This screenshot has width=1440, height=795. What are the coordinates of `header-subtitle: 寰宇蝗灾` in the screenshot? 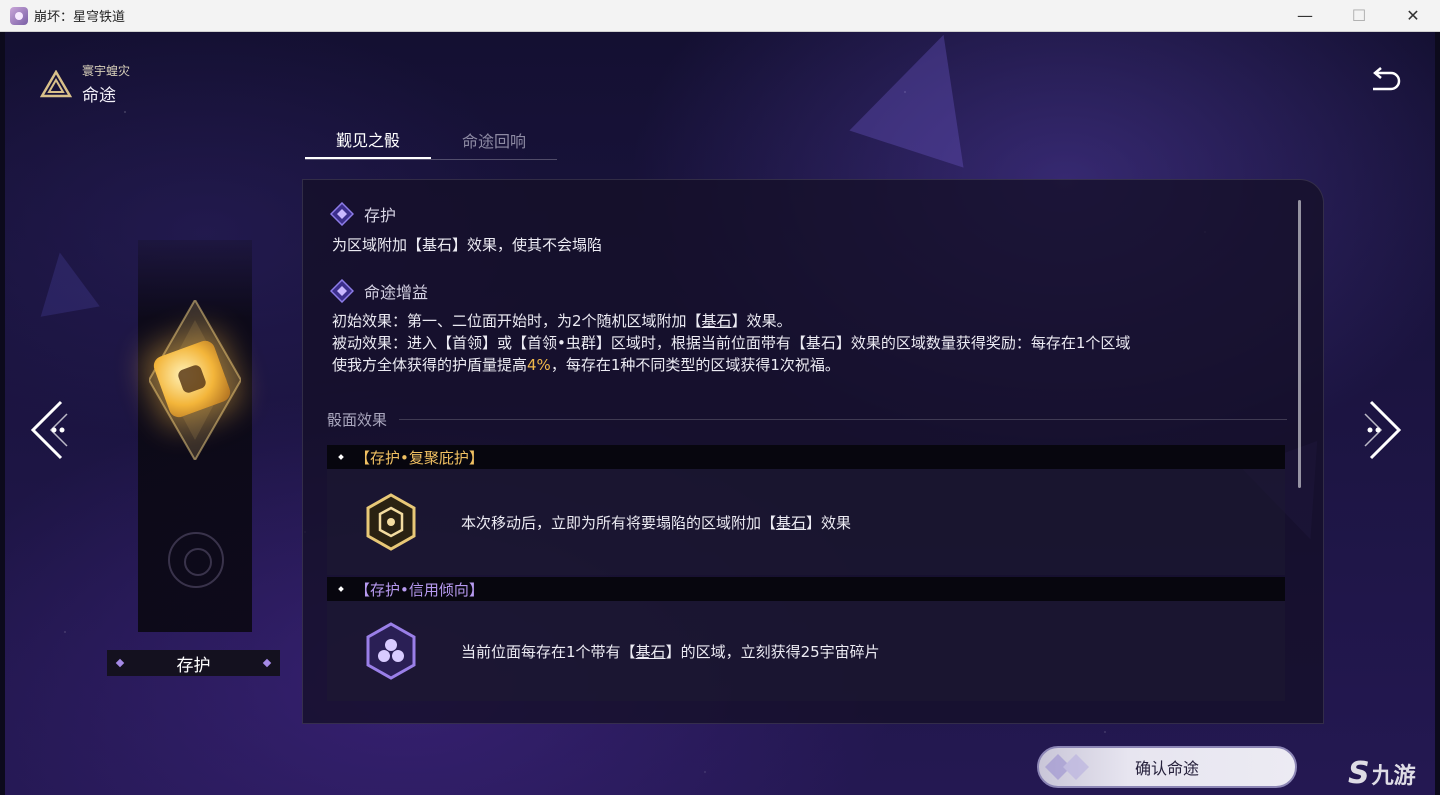 It's located at (106, 71).